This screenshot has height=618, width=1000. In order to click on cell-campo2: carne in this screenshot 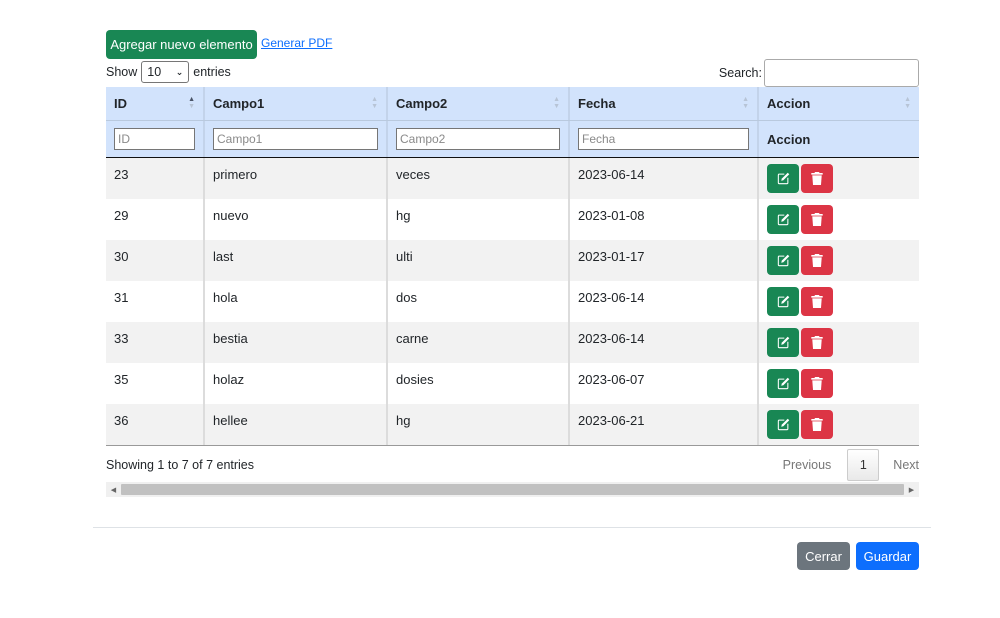, I will do `click(479, 342)`.